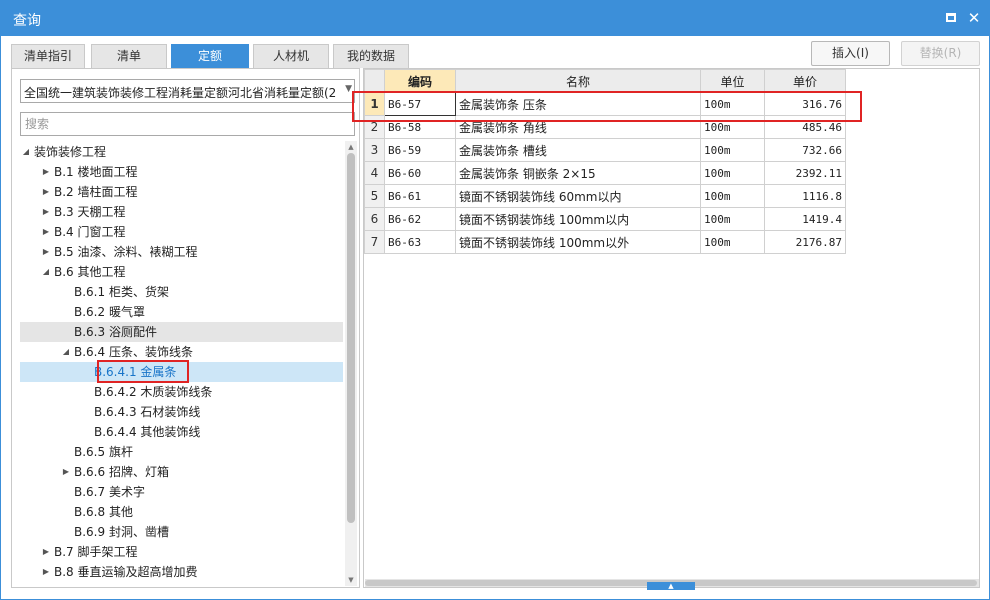 This screenshot has width=990, height=600. What do you see at coordinates (181, 492) in the screenshot?
I see `tree-item: B.6.7 美术字` at bounding box center [181, 492].